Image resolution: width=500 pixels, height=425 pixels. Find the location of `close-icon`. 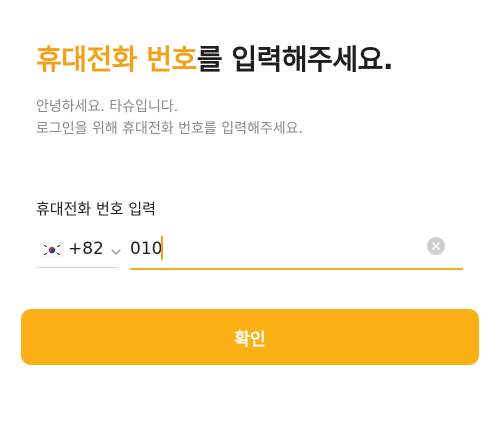

close-icon is located at coordinates (436, 246).